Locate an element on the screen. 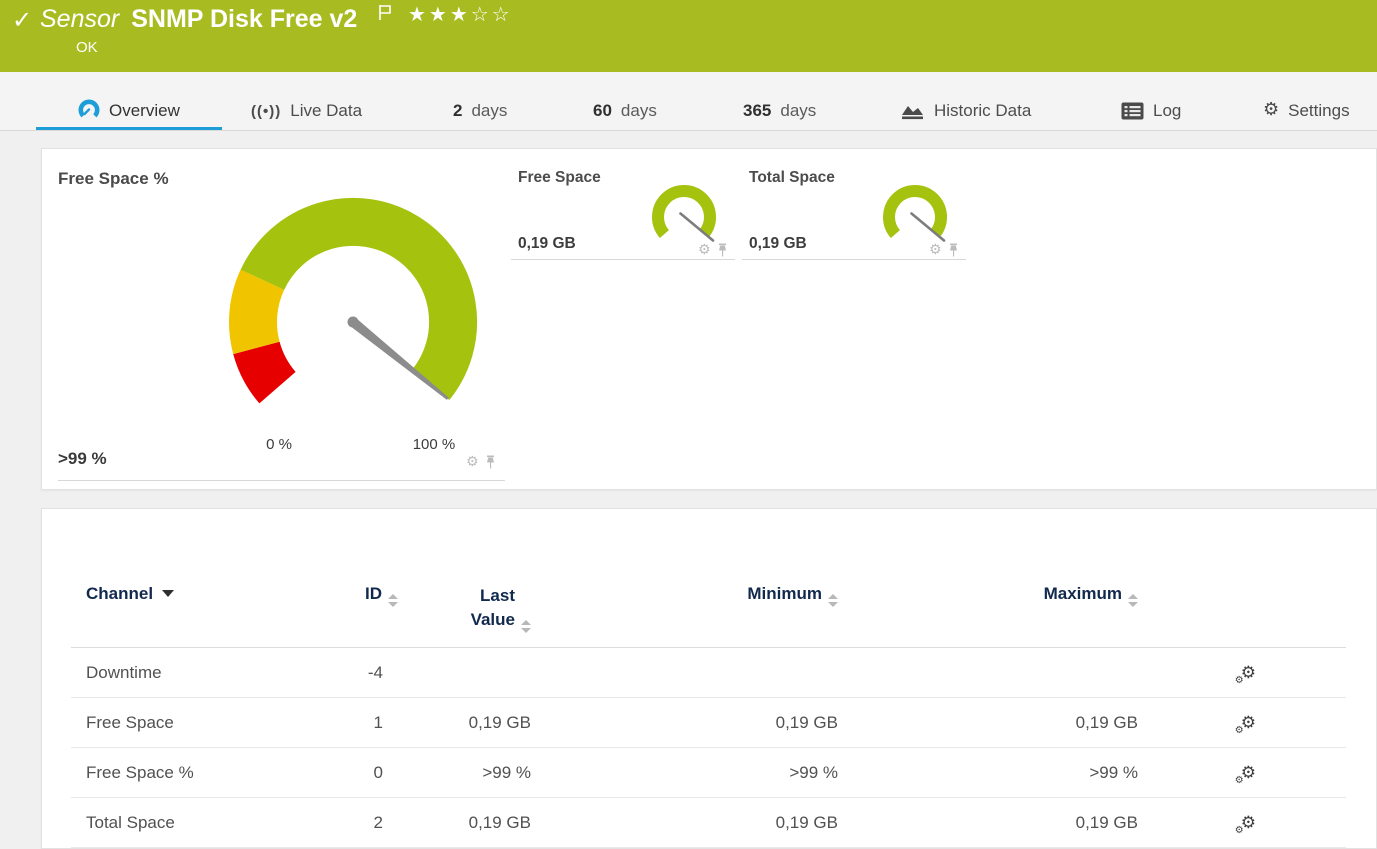 This screenshot has height=849, width=1377. column-header-maximum-label: Maximum is located at coordinates (1082, 593).